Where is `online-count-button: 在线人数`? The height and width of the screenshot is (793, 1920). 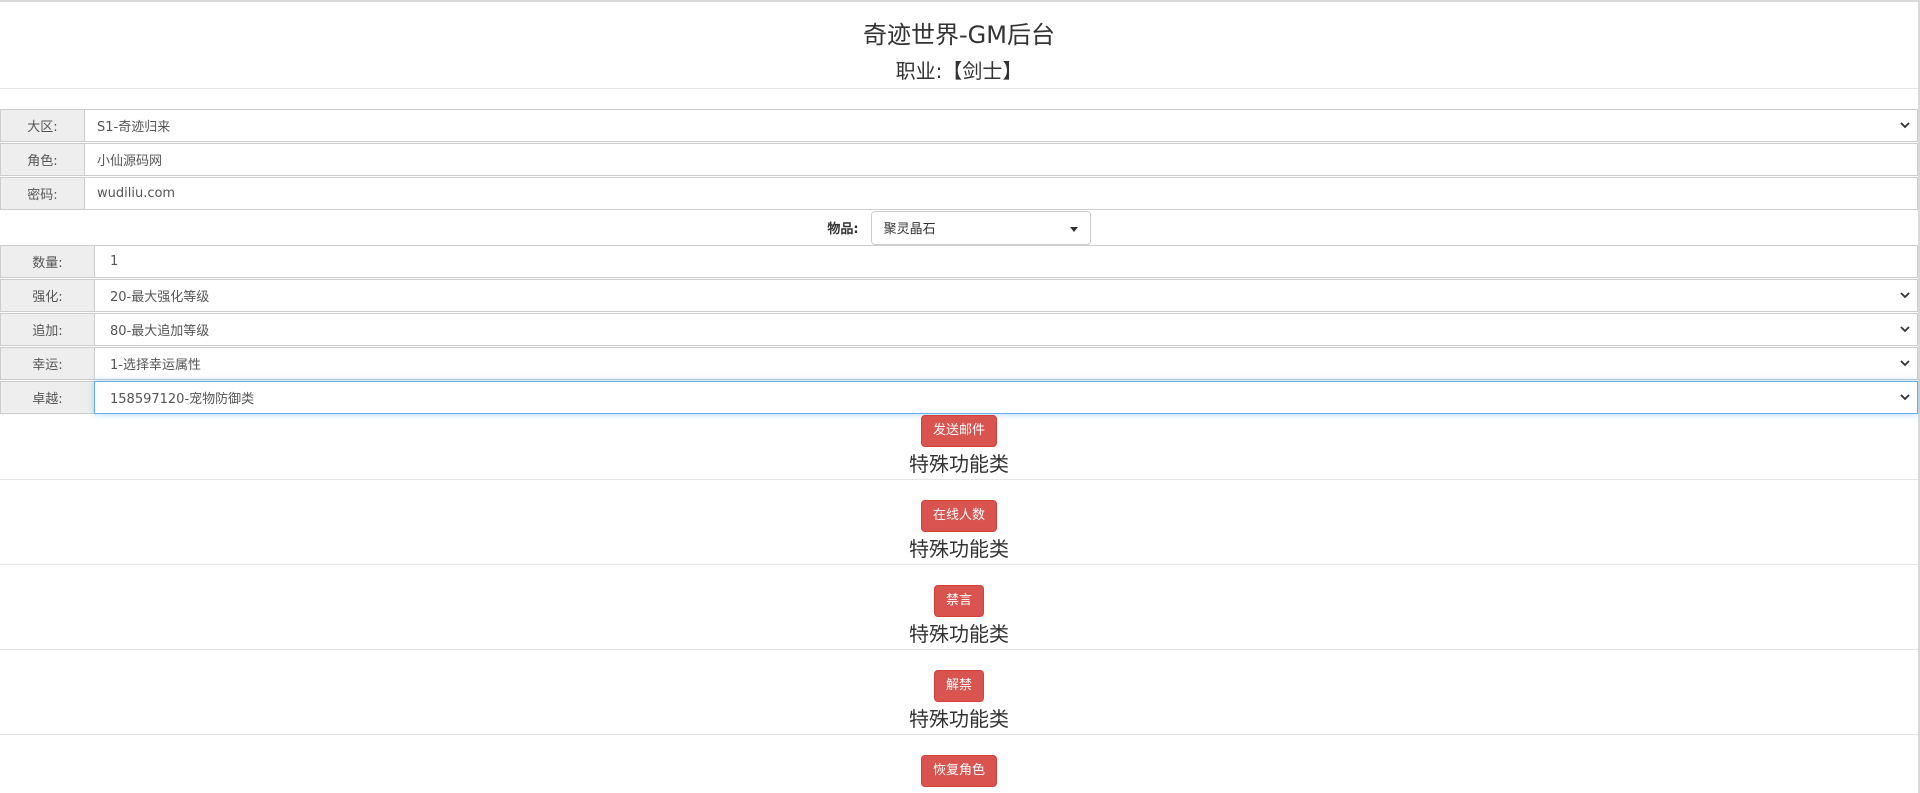 online-count-button: 在线人数 is located at coordinates (959, 516).